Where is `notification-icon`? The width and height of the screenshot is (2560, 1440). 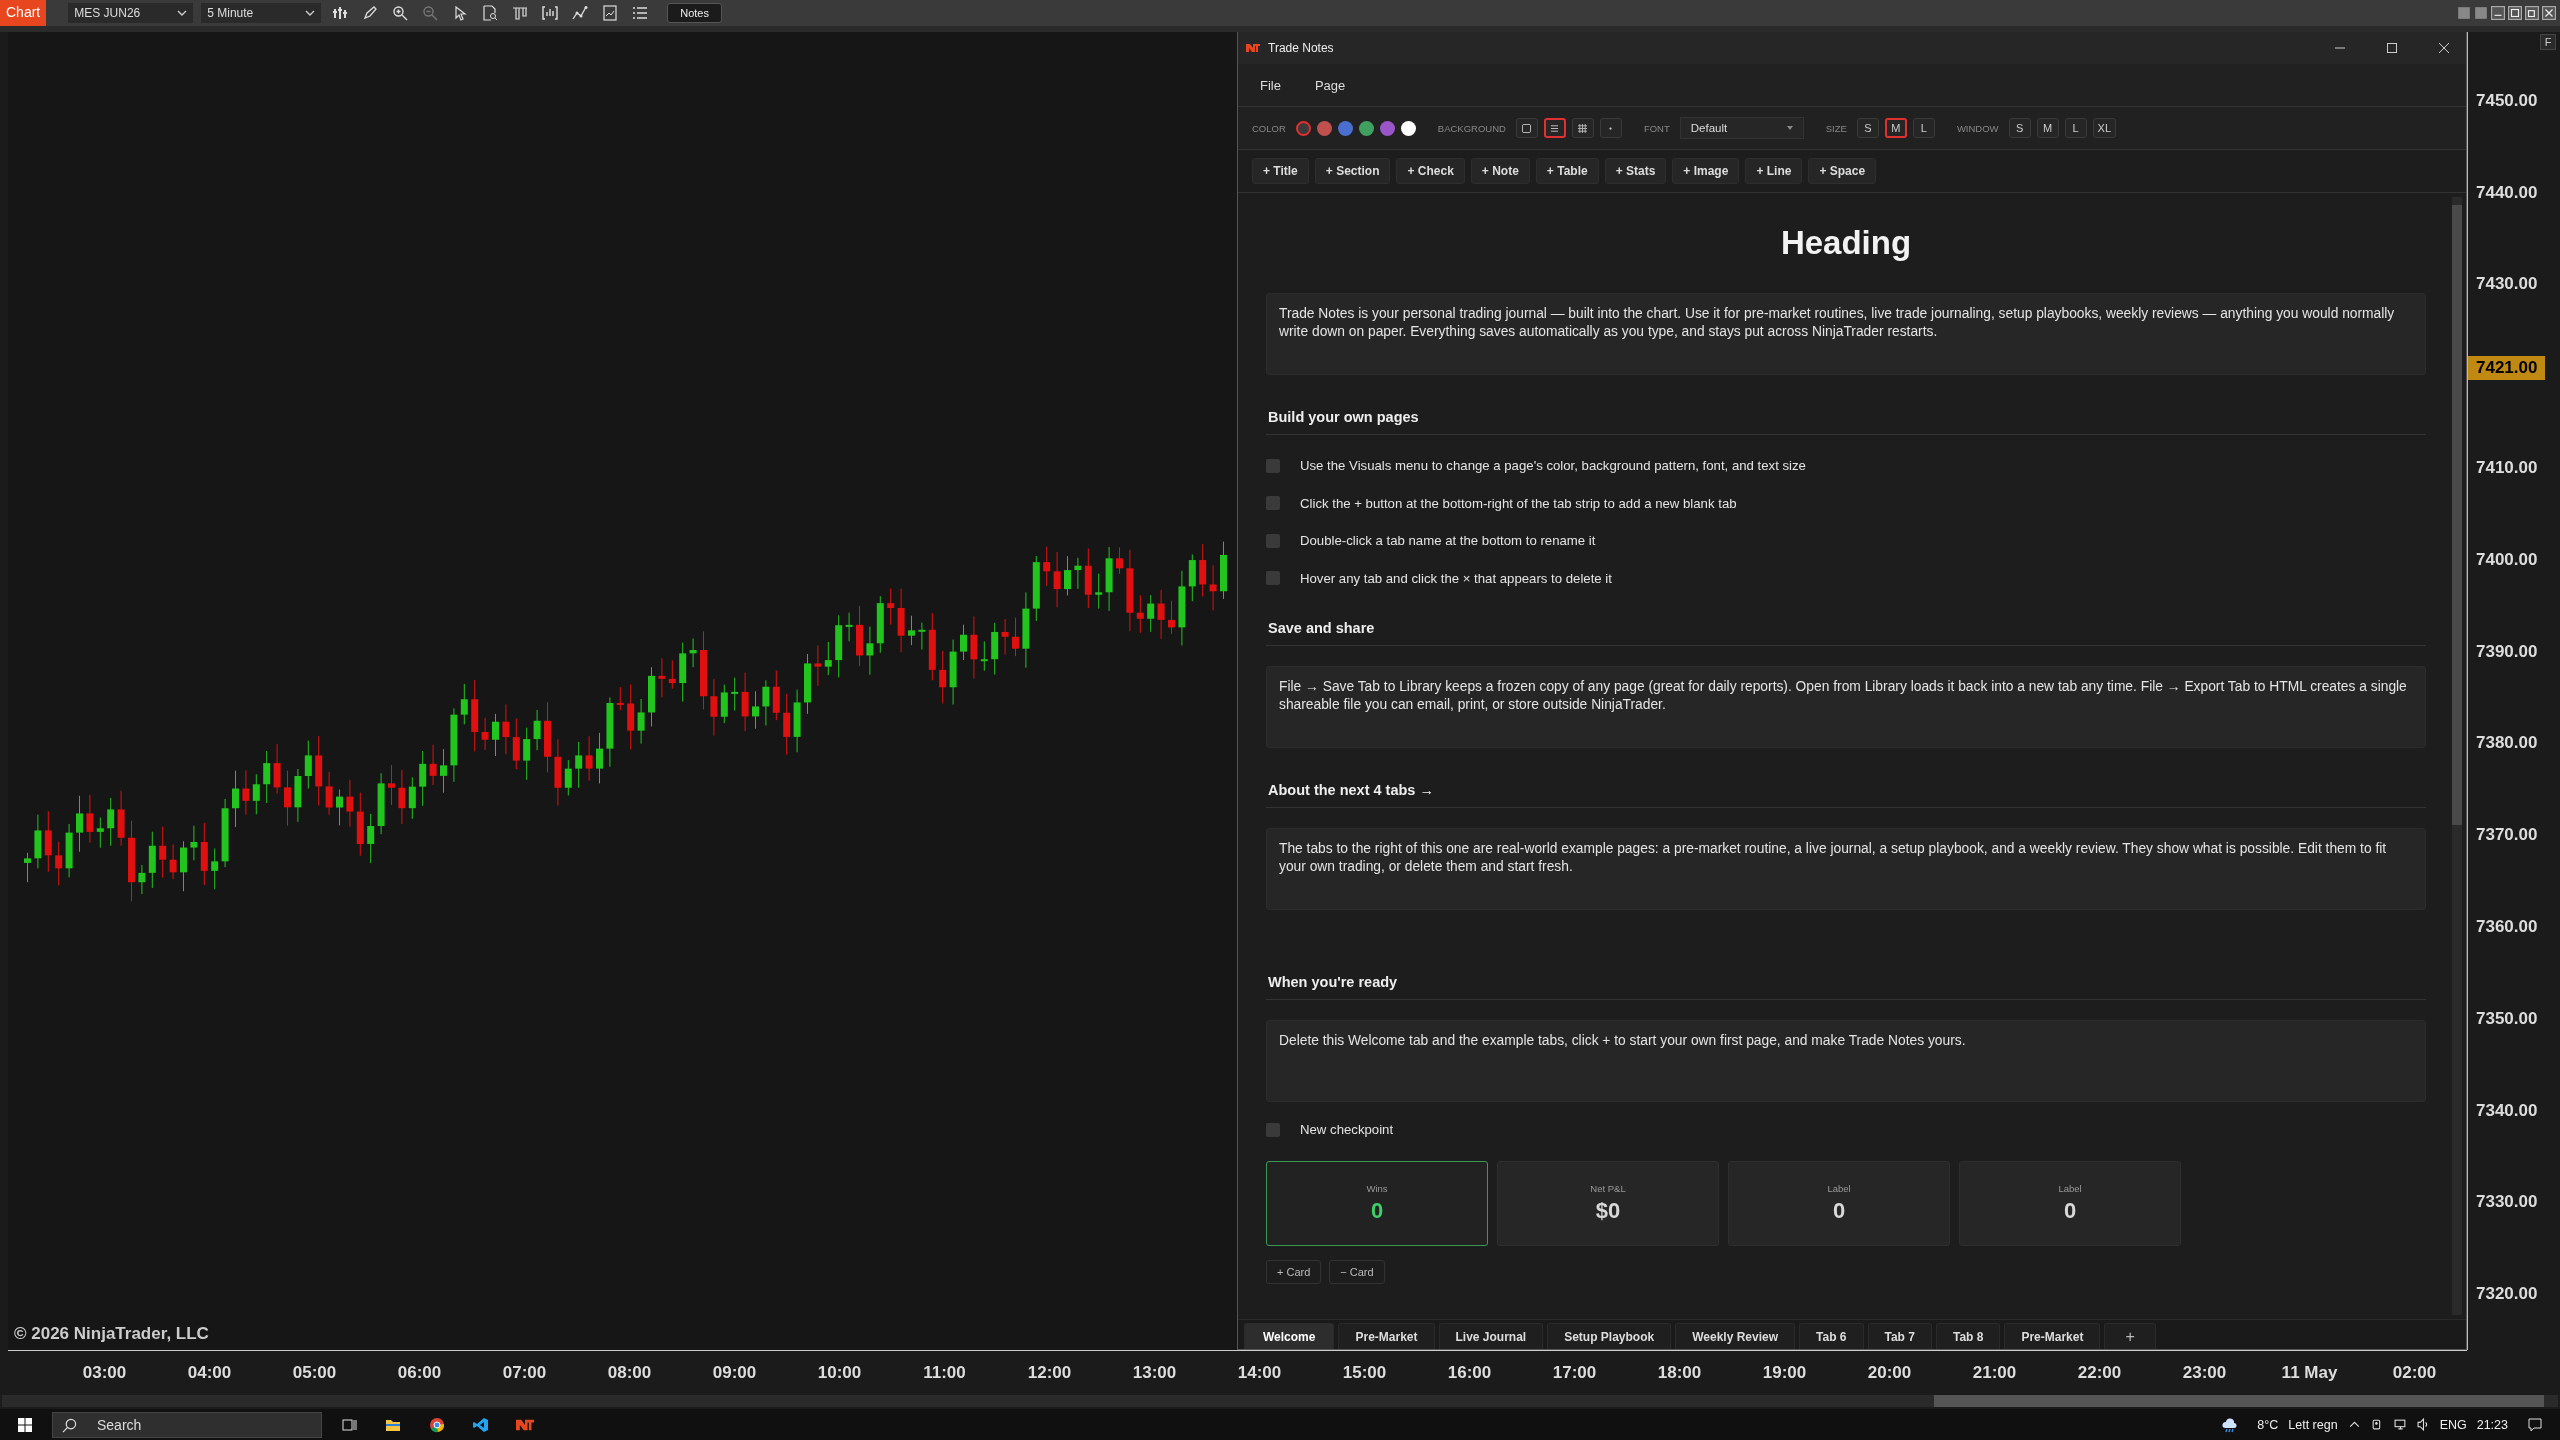 notification-icon is located at coordinates (2535, 1424).